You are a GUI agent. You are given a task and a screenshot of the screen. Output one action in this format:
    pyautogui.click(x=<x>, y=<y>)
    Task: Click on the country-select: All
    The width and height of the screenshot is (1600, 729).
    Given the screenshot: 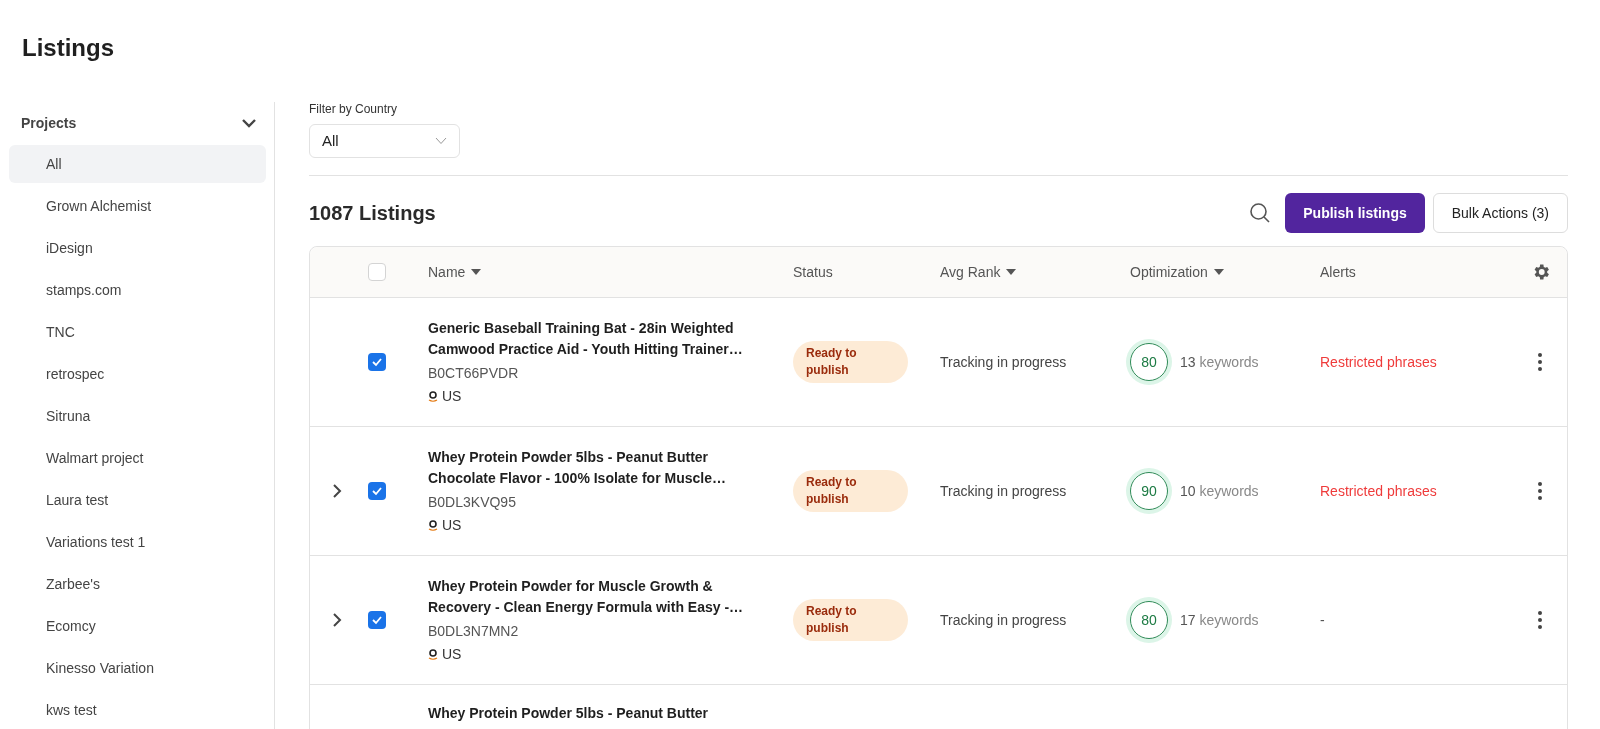 What is the action you would take?
    pyautogui.click(x=384, y=141)
    